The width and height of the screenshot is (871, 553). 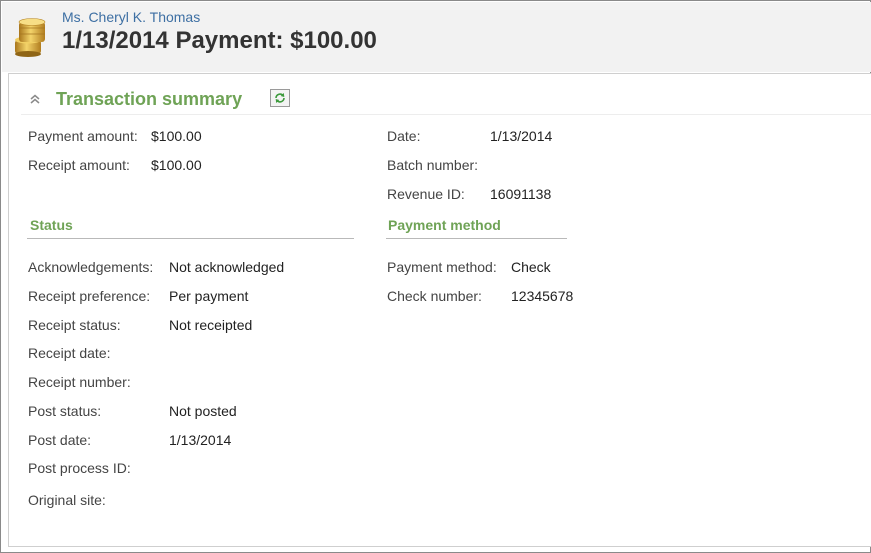 I want to click on revenue-id-value: 16091138, so click(x=521, y=194).